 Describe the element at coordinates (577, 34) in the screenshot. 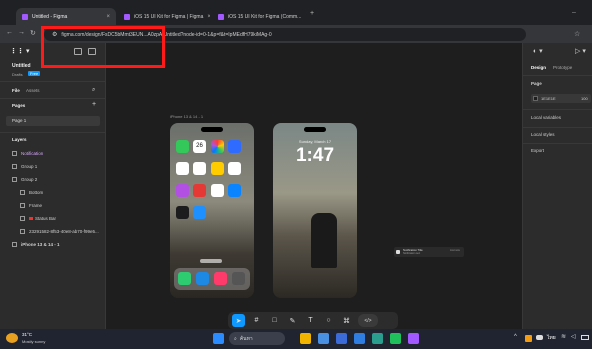

I see `bookmark-star-icon: ☆` at that location.